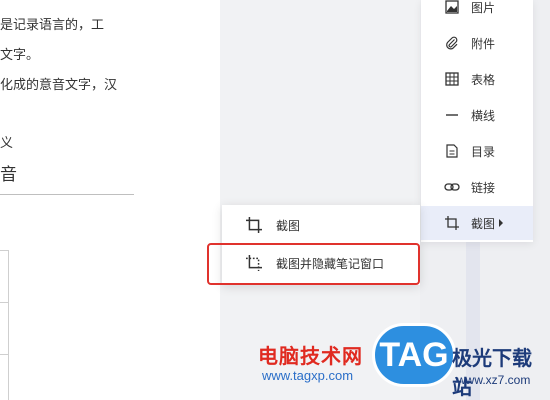  Describe the element at coordinates (8, 175) in the screenshot. I see `doc-heading: 音` at that location.